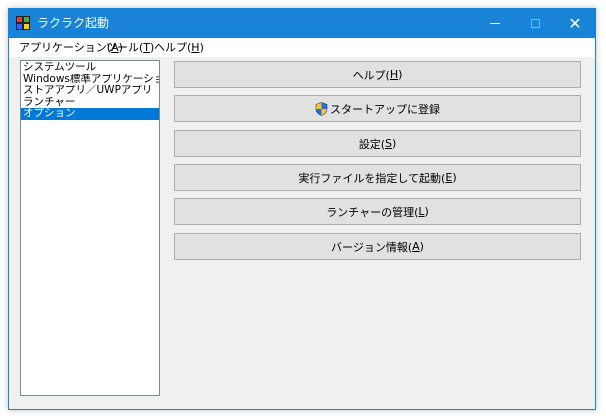  I want to click on register-startup-button: スタートアップに登録, so click(377, 108).